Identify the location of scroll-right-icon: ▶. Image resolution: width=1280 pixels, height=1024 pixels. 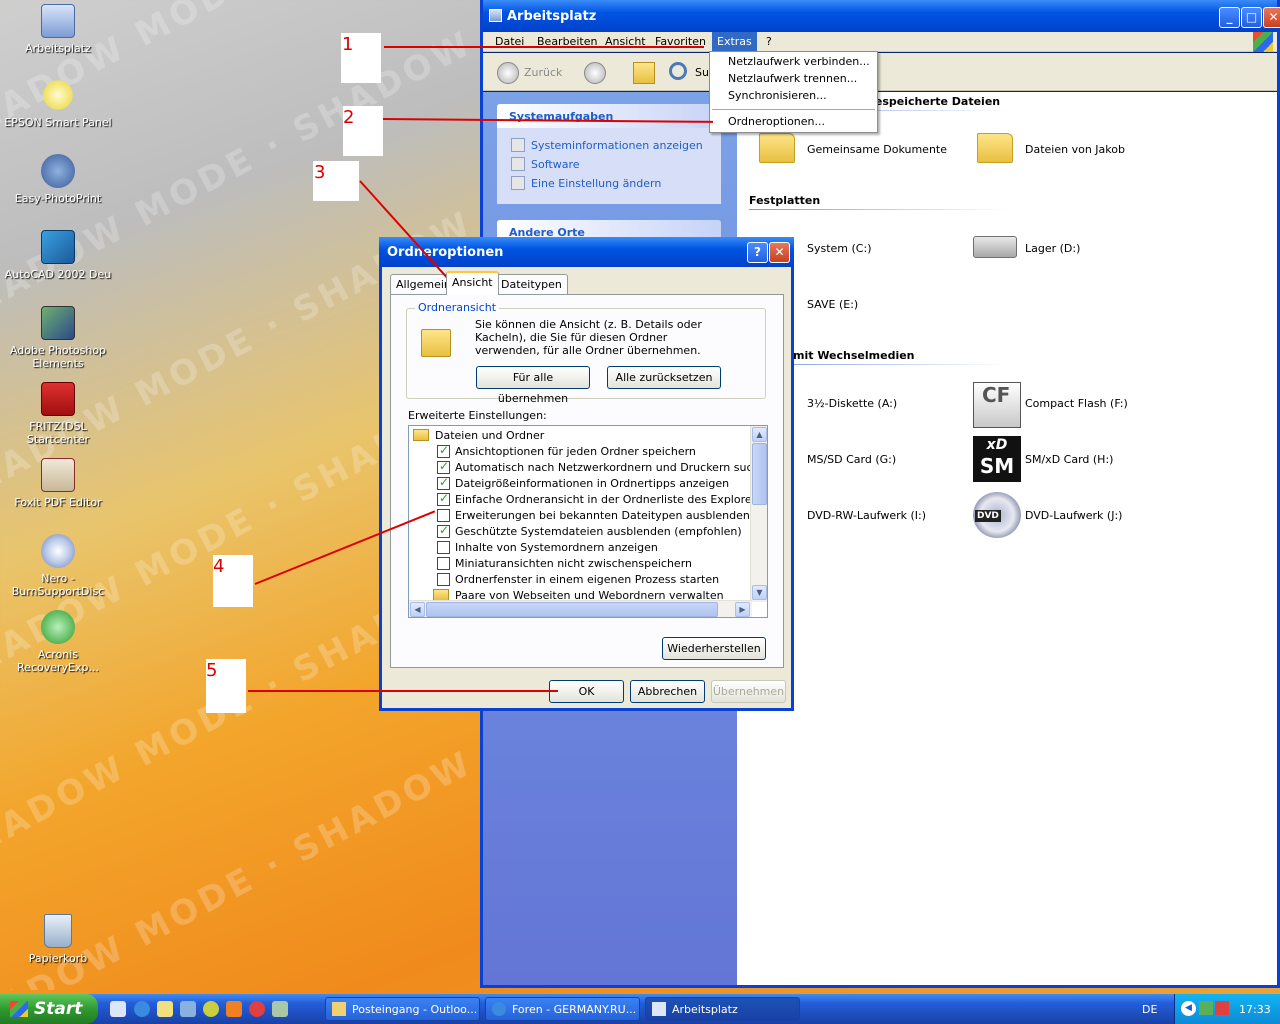
(742, 609).